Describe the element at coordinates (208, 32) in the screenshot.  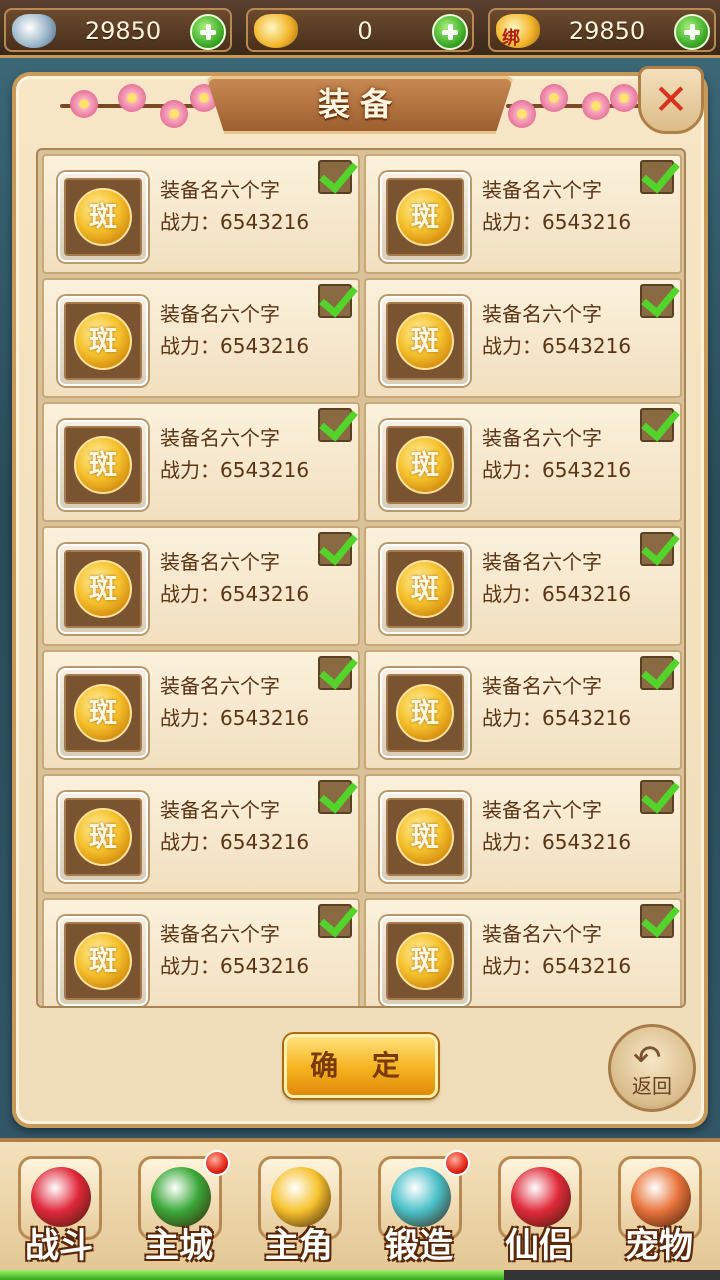
I see `add-silver-button` at that location.